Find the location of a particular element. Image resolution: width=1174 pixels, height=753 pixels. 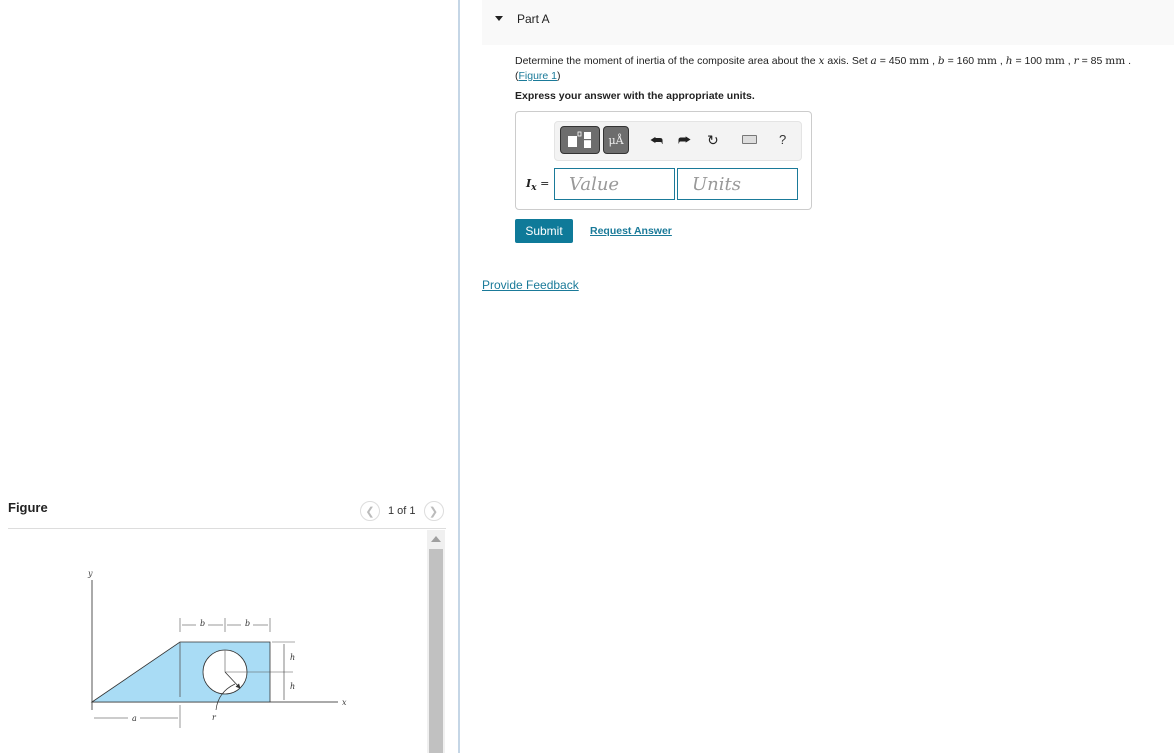

chevron-right-icon: ❯ is located at coordinates (433, 511).